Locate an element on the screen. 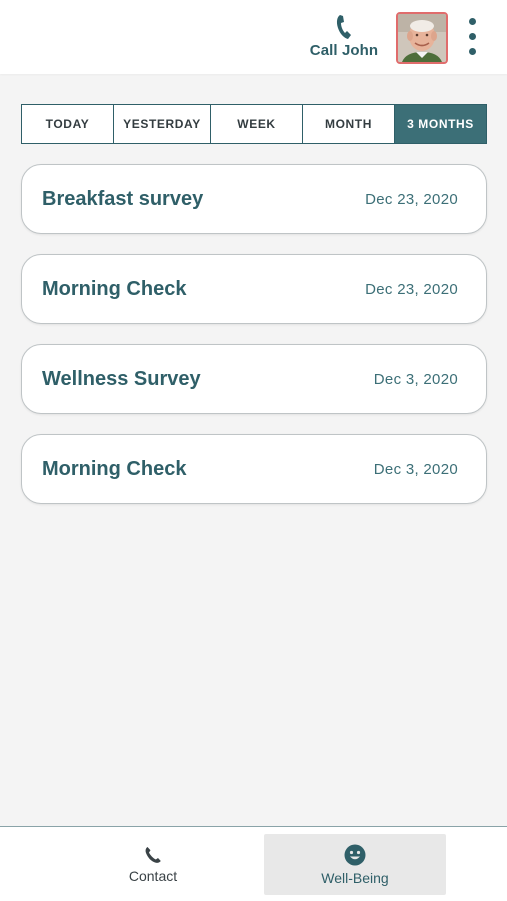 The width and height of the screenshot is (507, 901). nav-contact: Contact is located at coordinates (153, 864).